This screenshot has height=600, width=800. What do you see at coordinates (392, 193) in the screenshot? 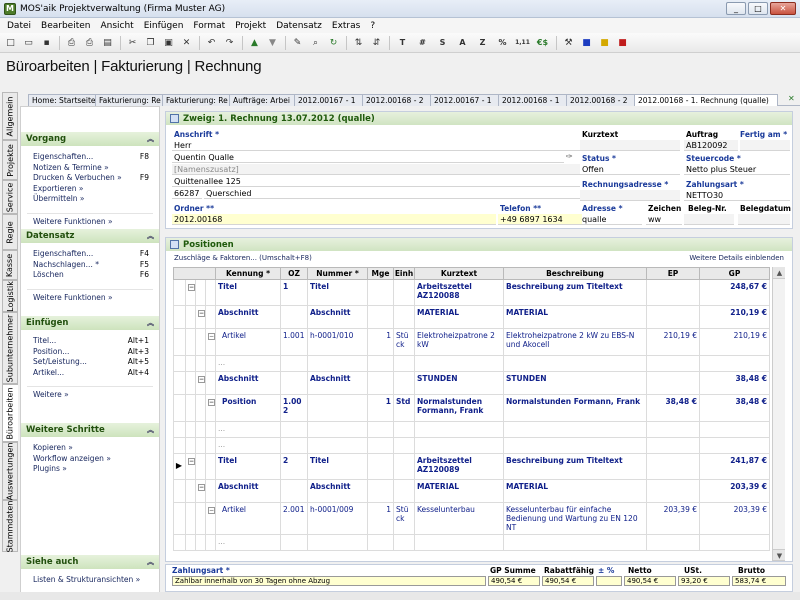
I see `city-field: Querschied` at bounding box center [392, 193].